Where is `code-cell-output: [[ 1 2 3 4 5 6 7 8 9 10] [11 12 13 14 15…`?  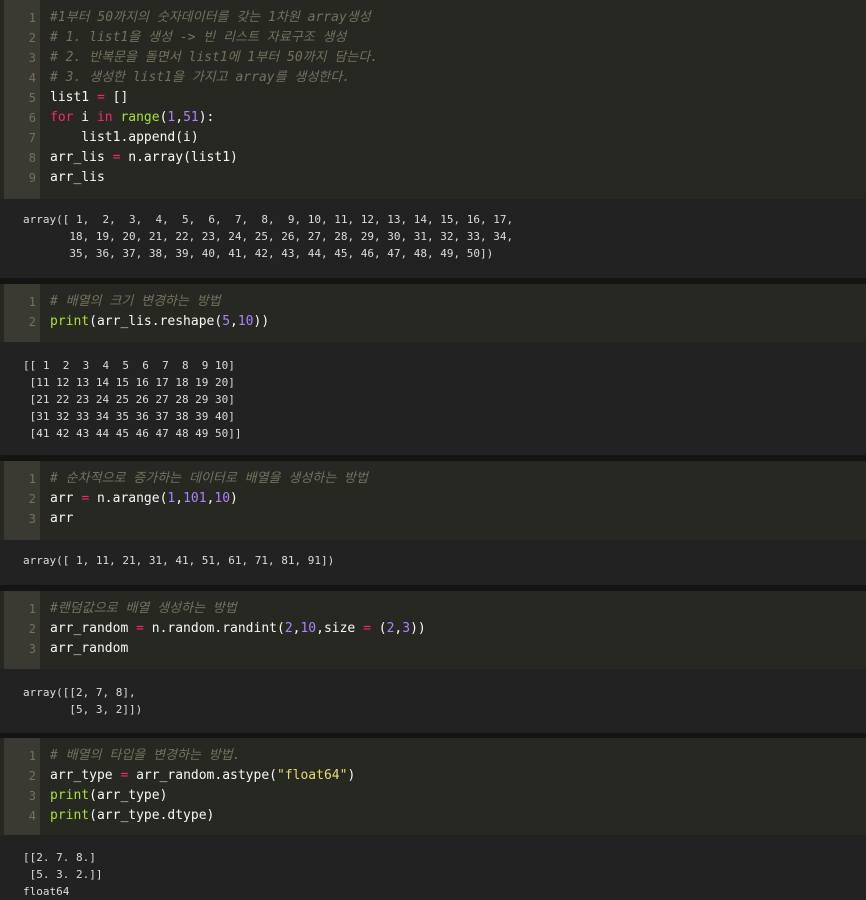 code-cell-output: [[ 1 2 3 4 5 6 7 8 9 10] [11 12 13 14 15… is located at coordinates (433, 398).